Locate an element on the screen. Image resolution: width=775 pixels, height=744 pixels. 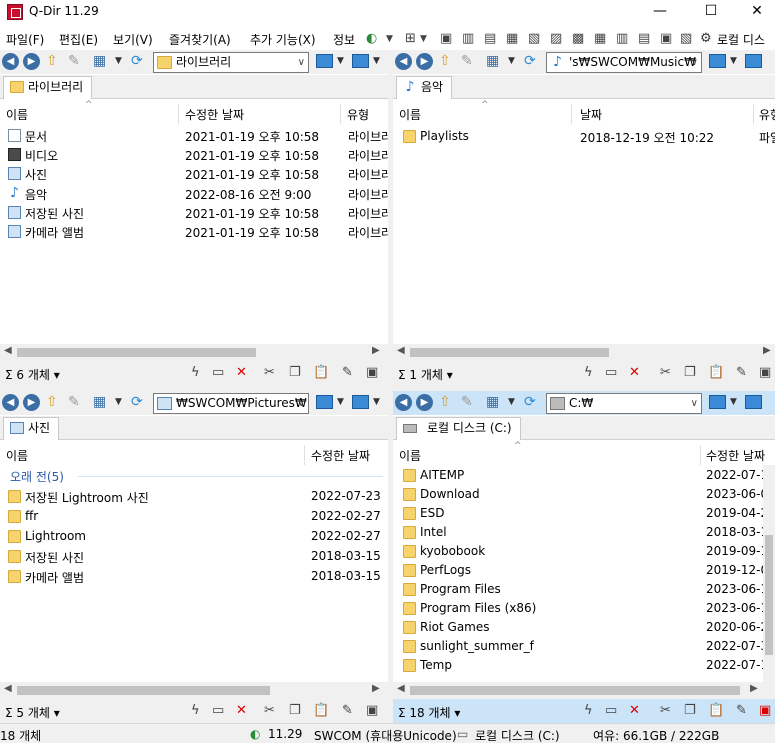
menu-edit: 편집(E) is located at coordinates (78, 39).